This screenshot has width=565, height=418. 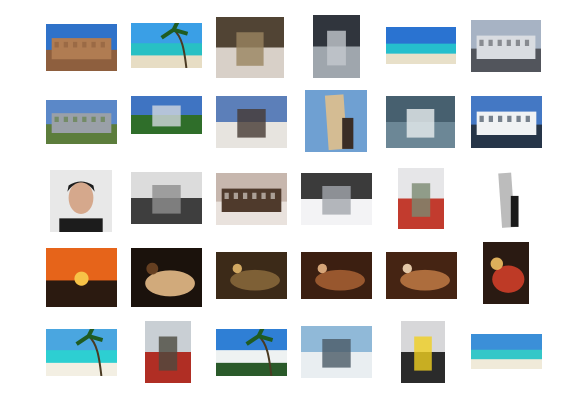 I want to click on thumbnail-baby-stroller, so click(x=250, y=47).